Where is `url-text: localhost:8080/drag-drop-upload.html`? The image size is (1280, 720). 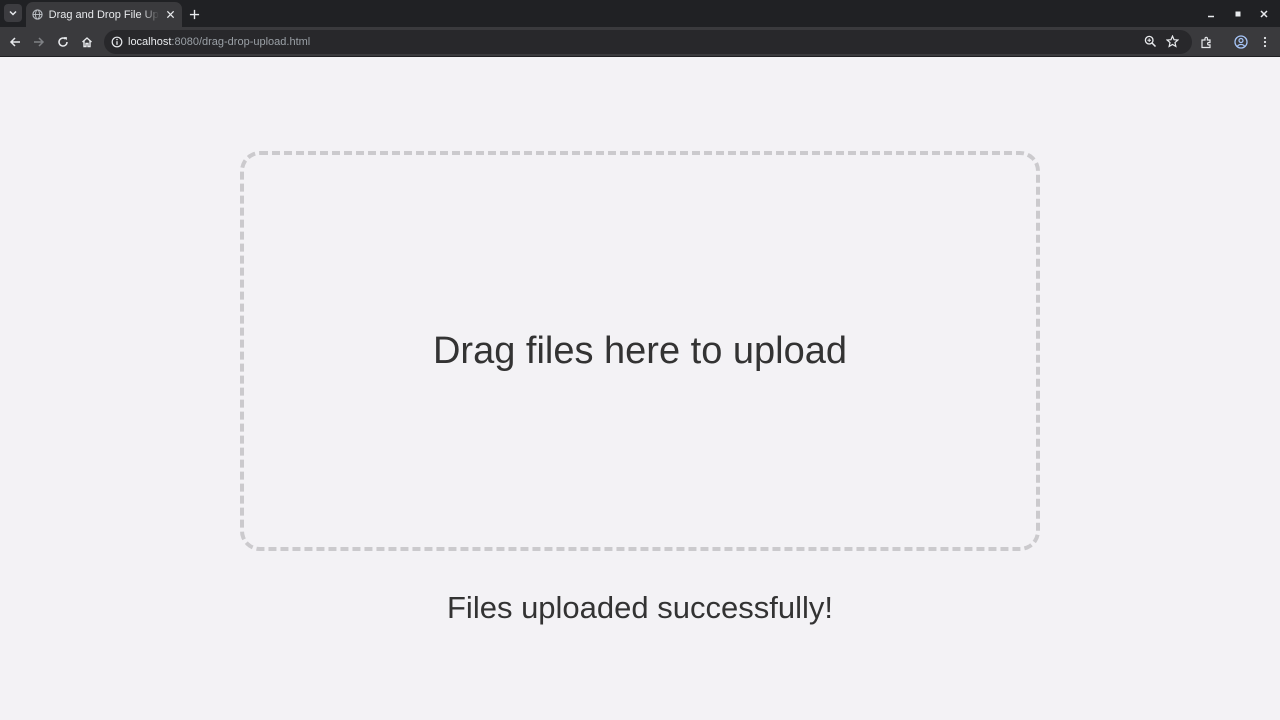 url-text: localhost:8080/drag-drop-upload.html is located at coordinates (219, 42).